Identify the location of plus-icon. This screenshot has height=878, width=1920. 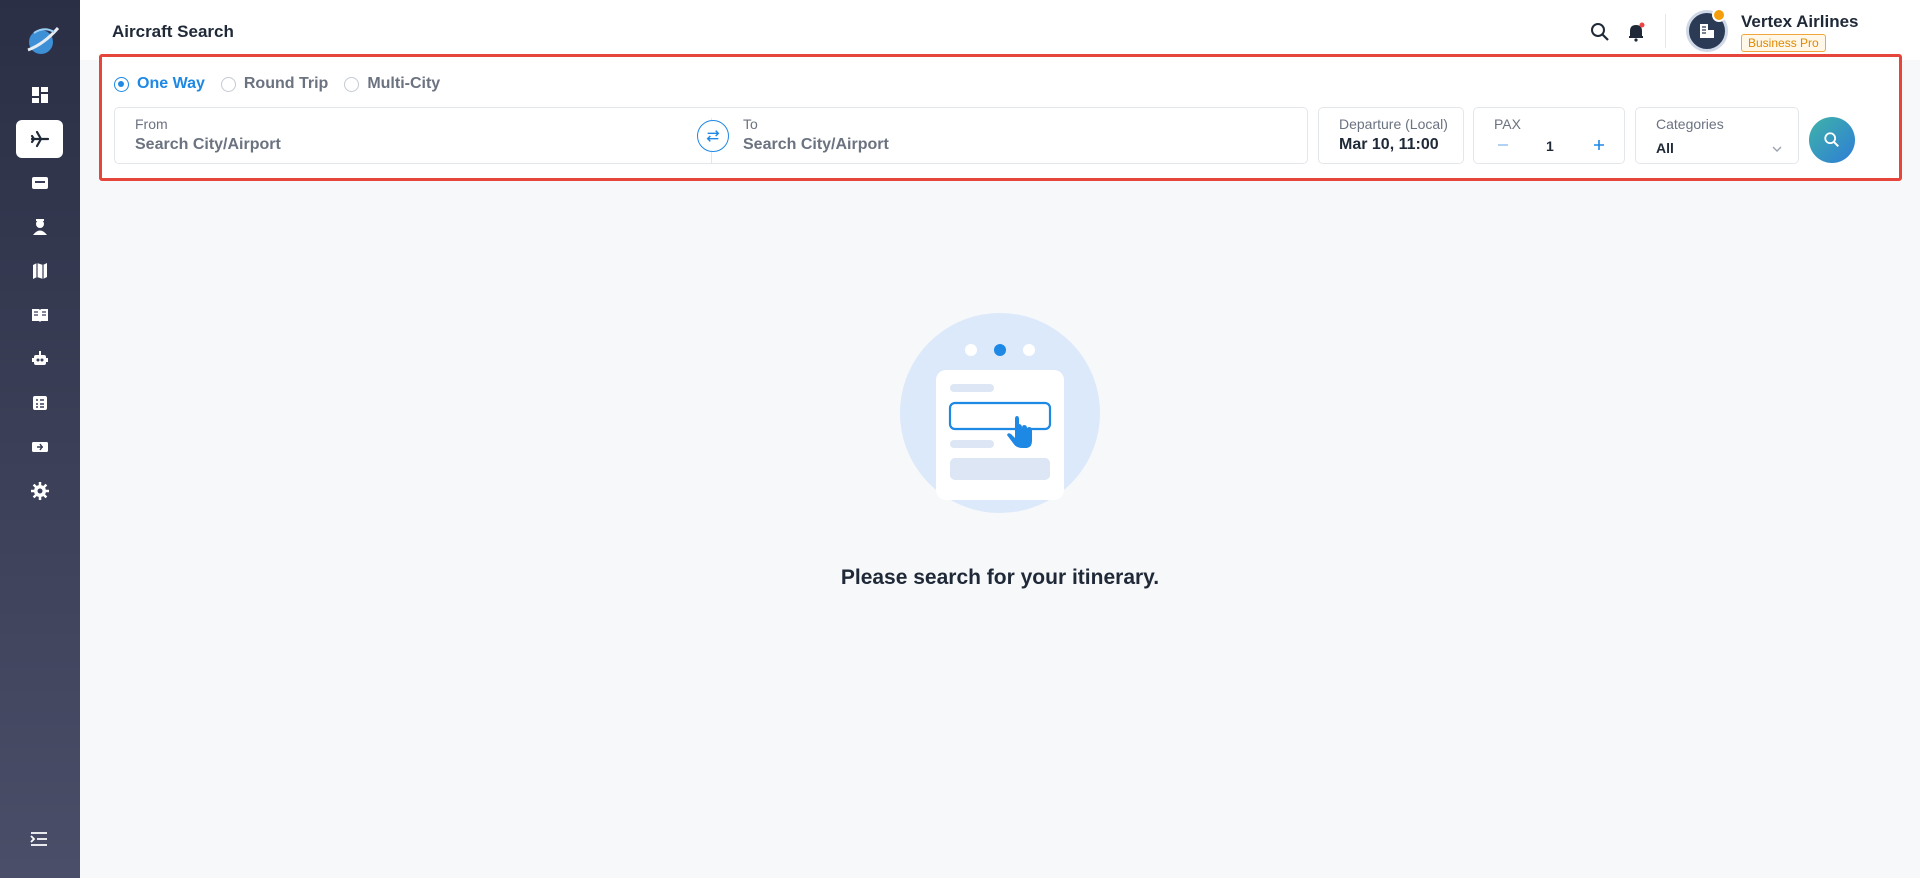
(1599, 145).